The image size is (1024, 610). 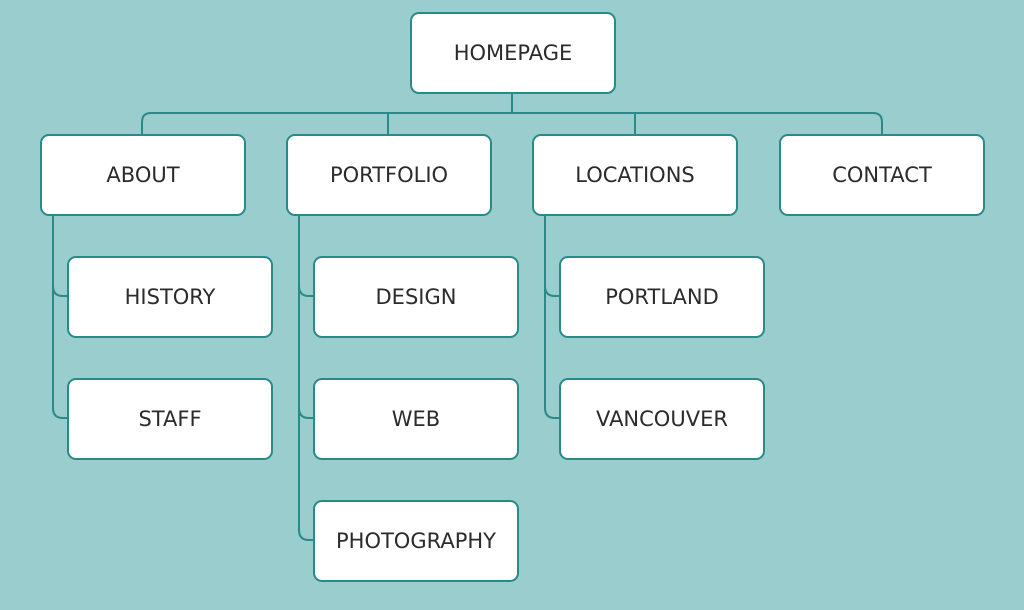 What do you see at coordinates (306, 378) in the screenshot?
I see `portfolio-children-connector` at bounding box center [306, 378].